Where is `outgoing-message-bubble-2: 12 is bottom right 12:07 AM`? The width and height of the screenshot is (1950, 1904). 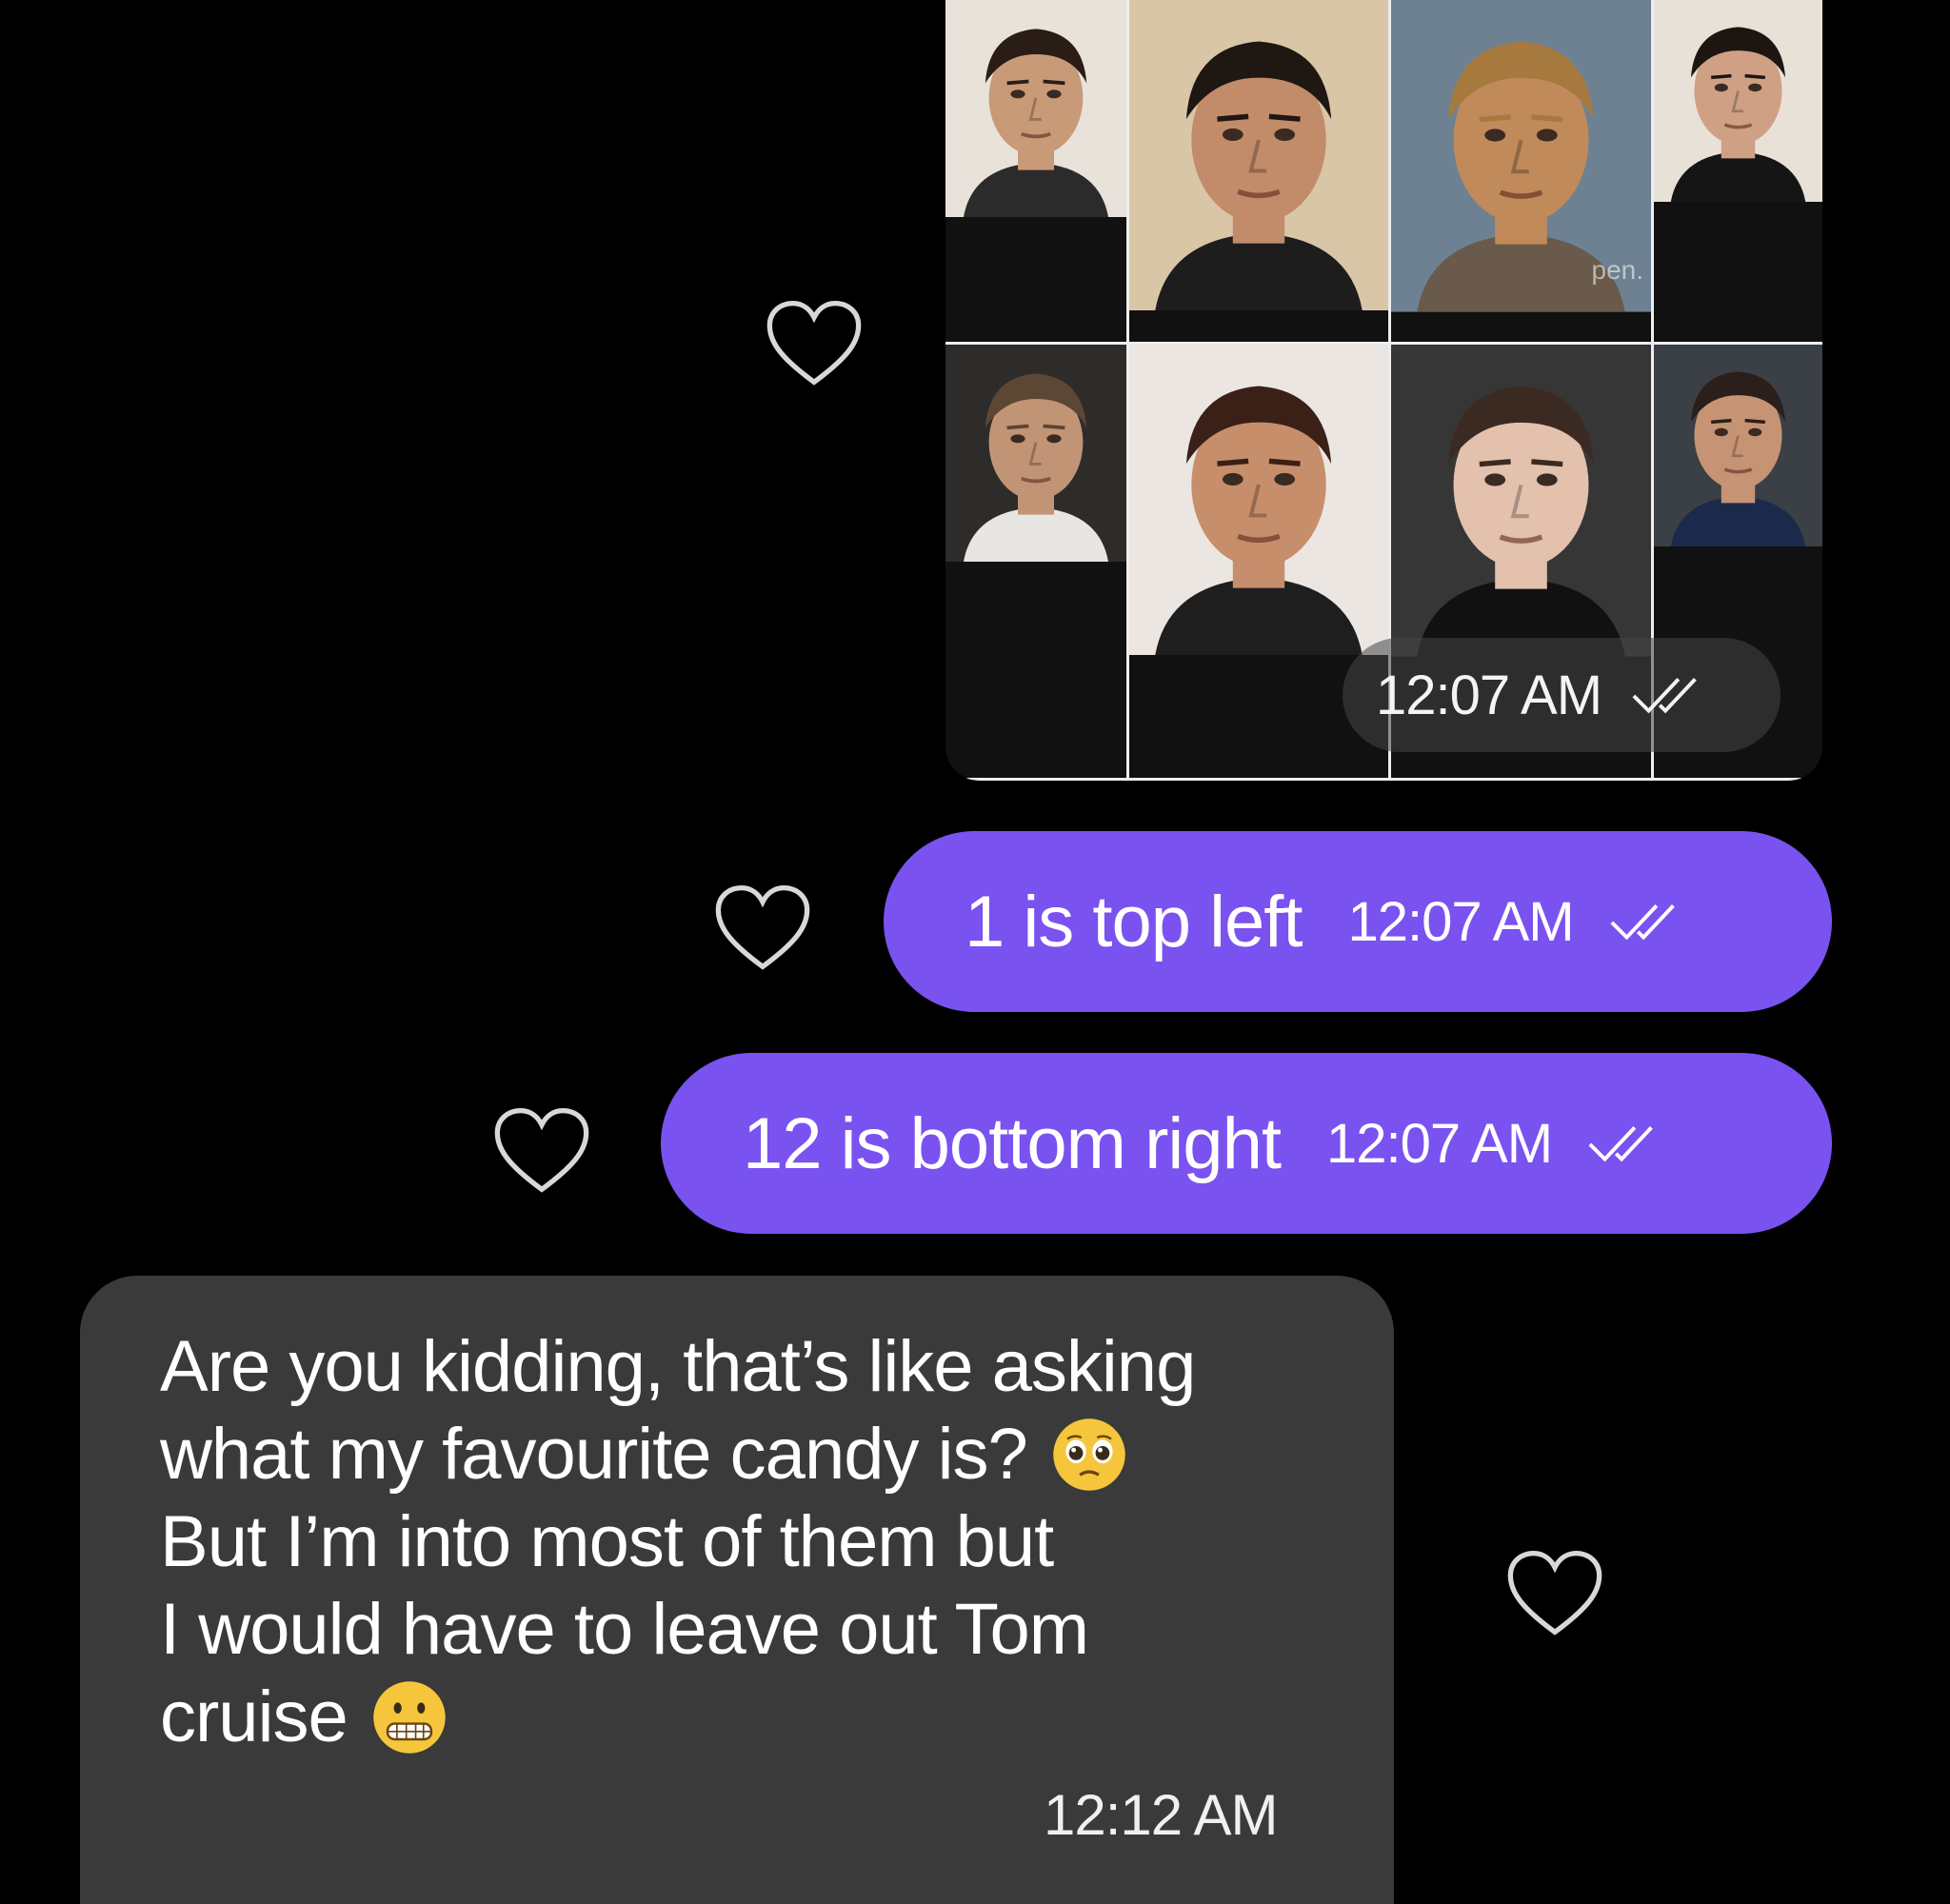
outgoing-message-bubble-2: 12 is bottom right 12:07 AM is located at coordinates (1246, 1143).